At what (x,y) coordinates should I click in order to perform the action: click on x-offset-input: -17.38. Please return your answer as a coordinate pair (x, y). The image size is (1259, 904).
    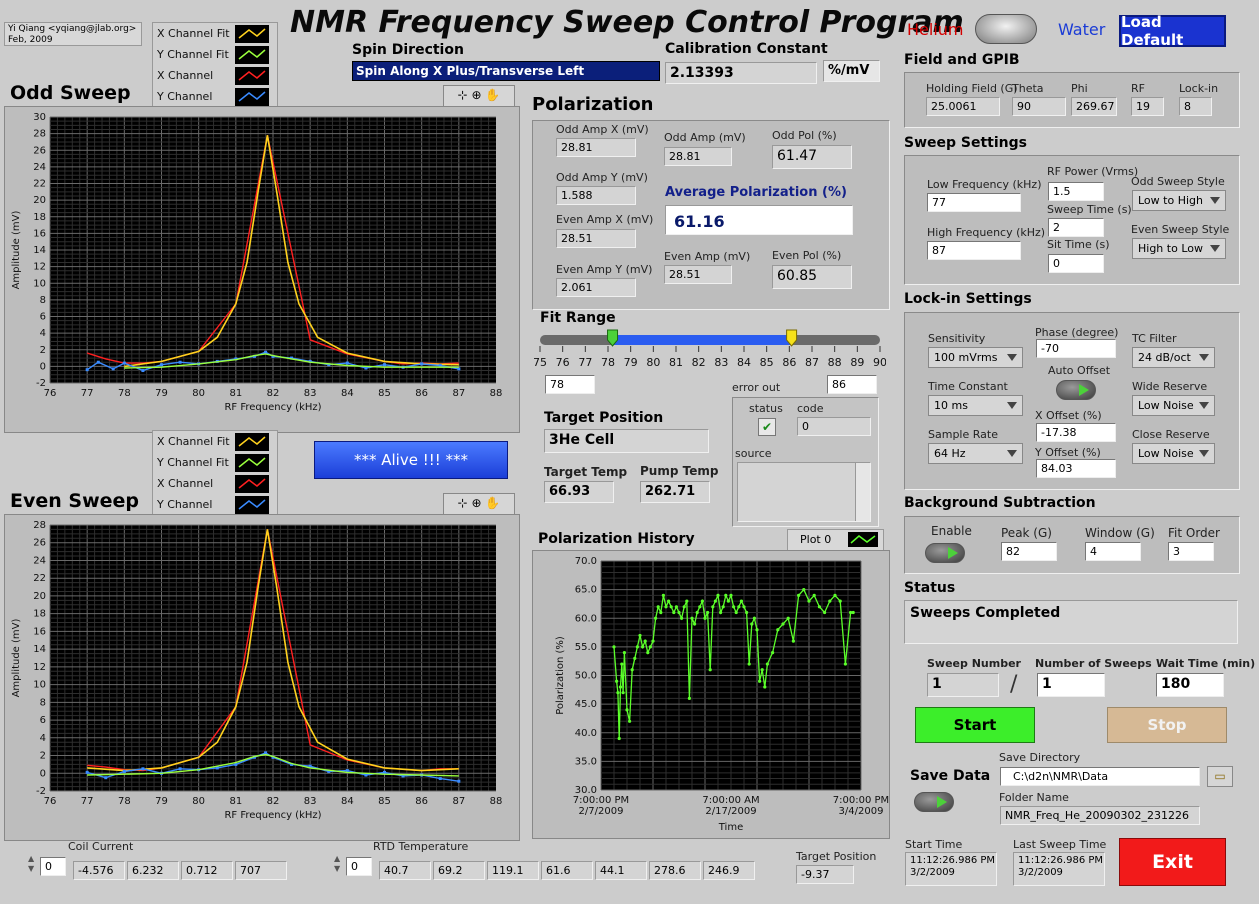
    Looking at the image, I should click on (1076, 432).